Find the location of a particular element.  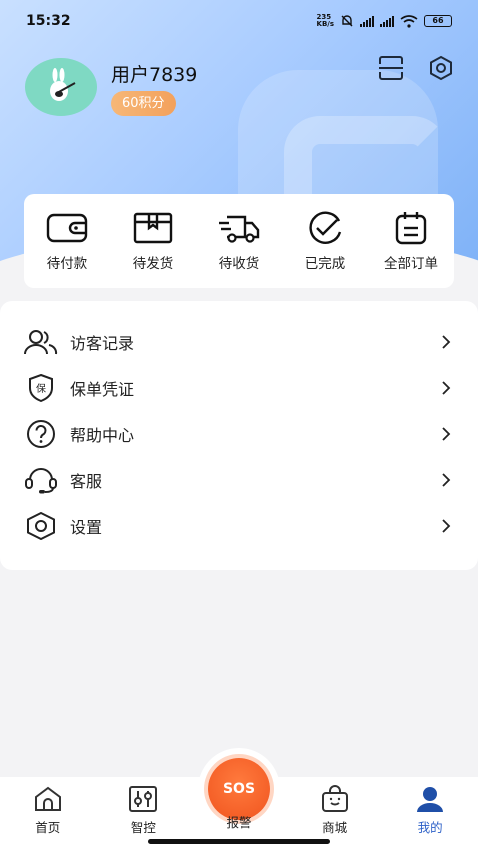

points-badge: 60积分 is located at coordinates (143, 103).